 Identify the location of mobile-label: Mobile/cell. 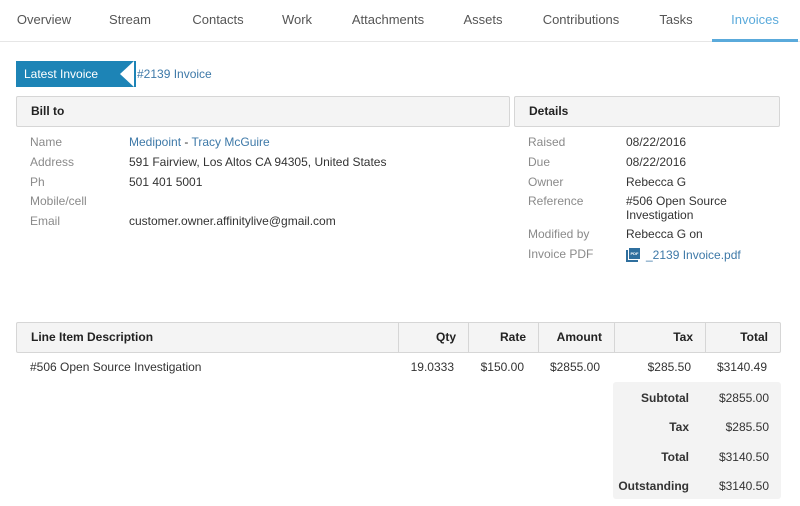
(58, 201).